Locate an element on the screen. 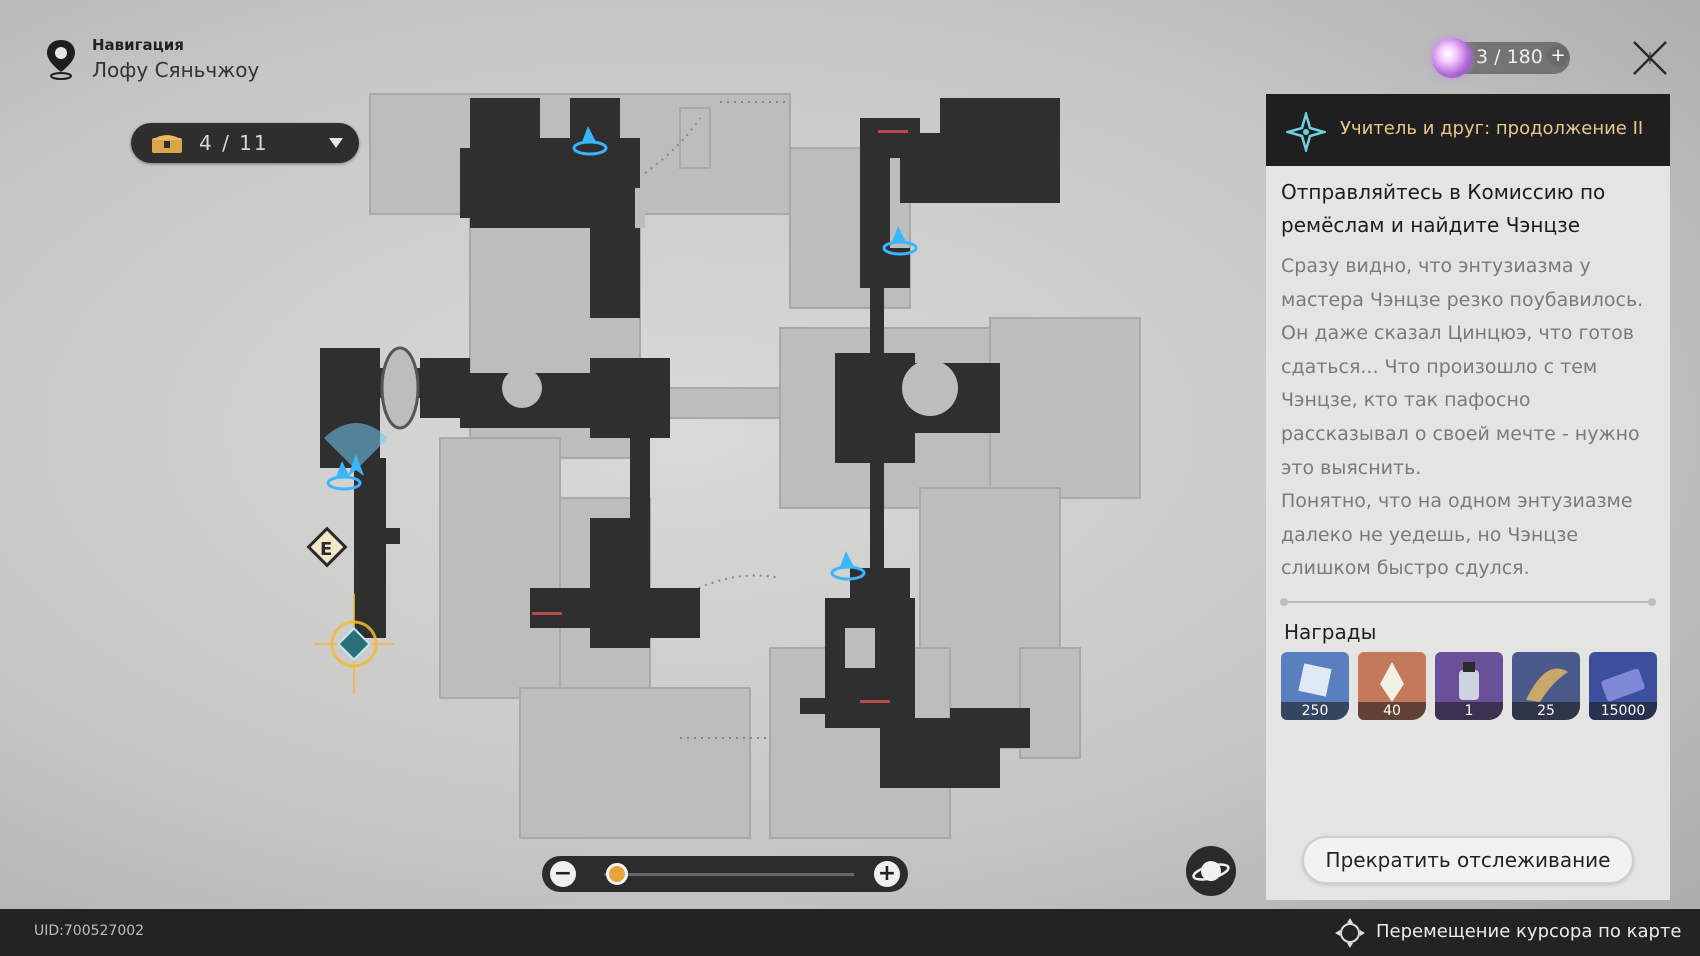 Image resolution: width=1700 pixels, height=956 pixels. divider is located at coordinates (1468, 602).